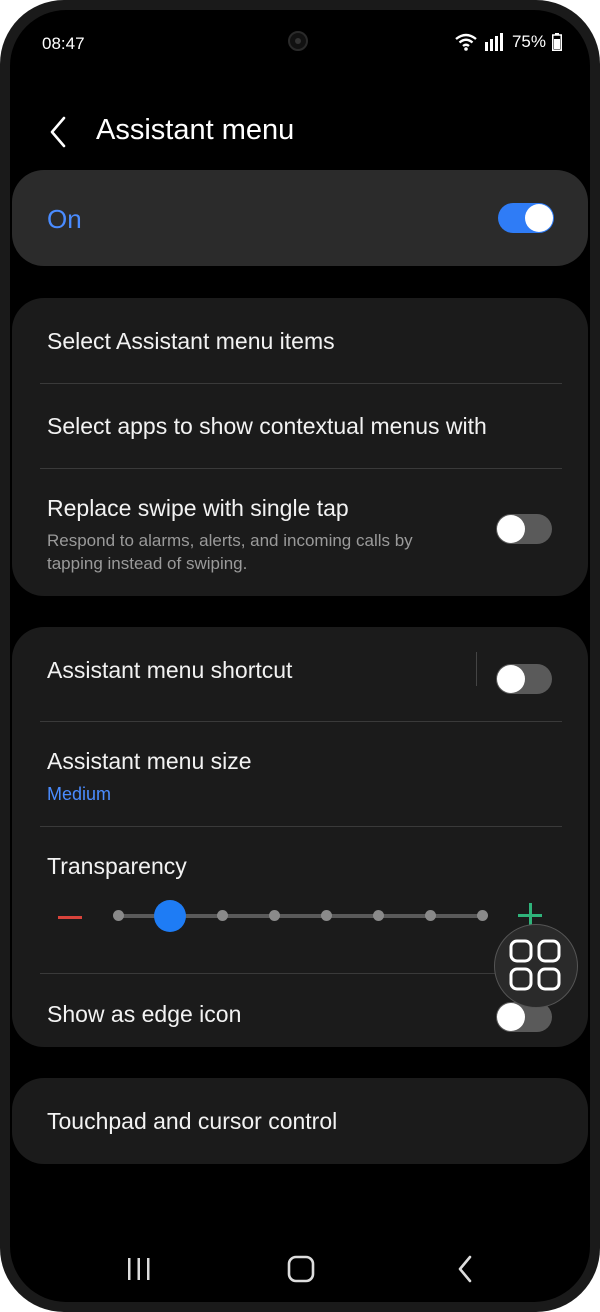 This screenshot has height=1312, width=600. I want to click on front-camera, so click(298, 41).